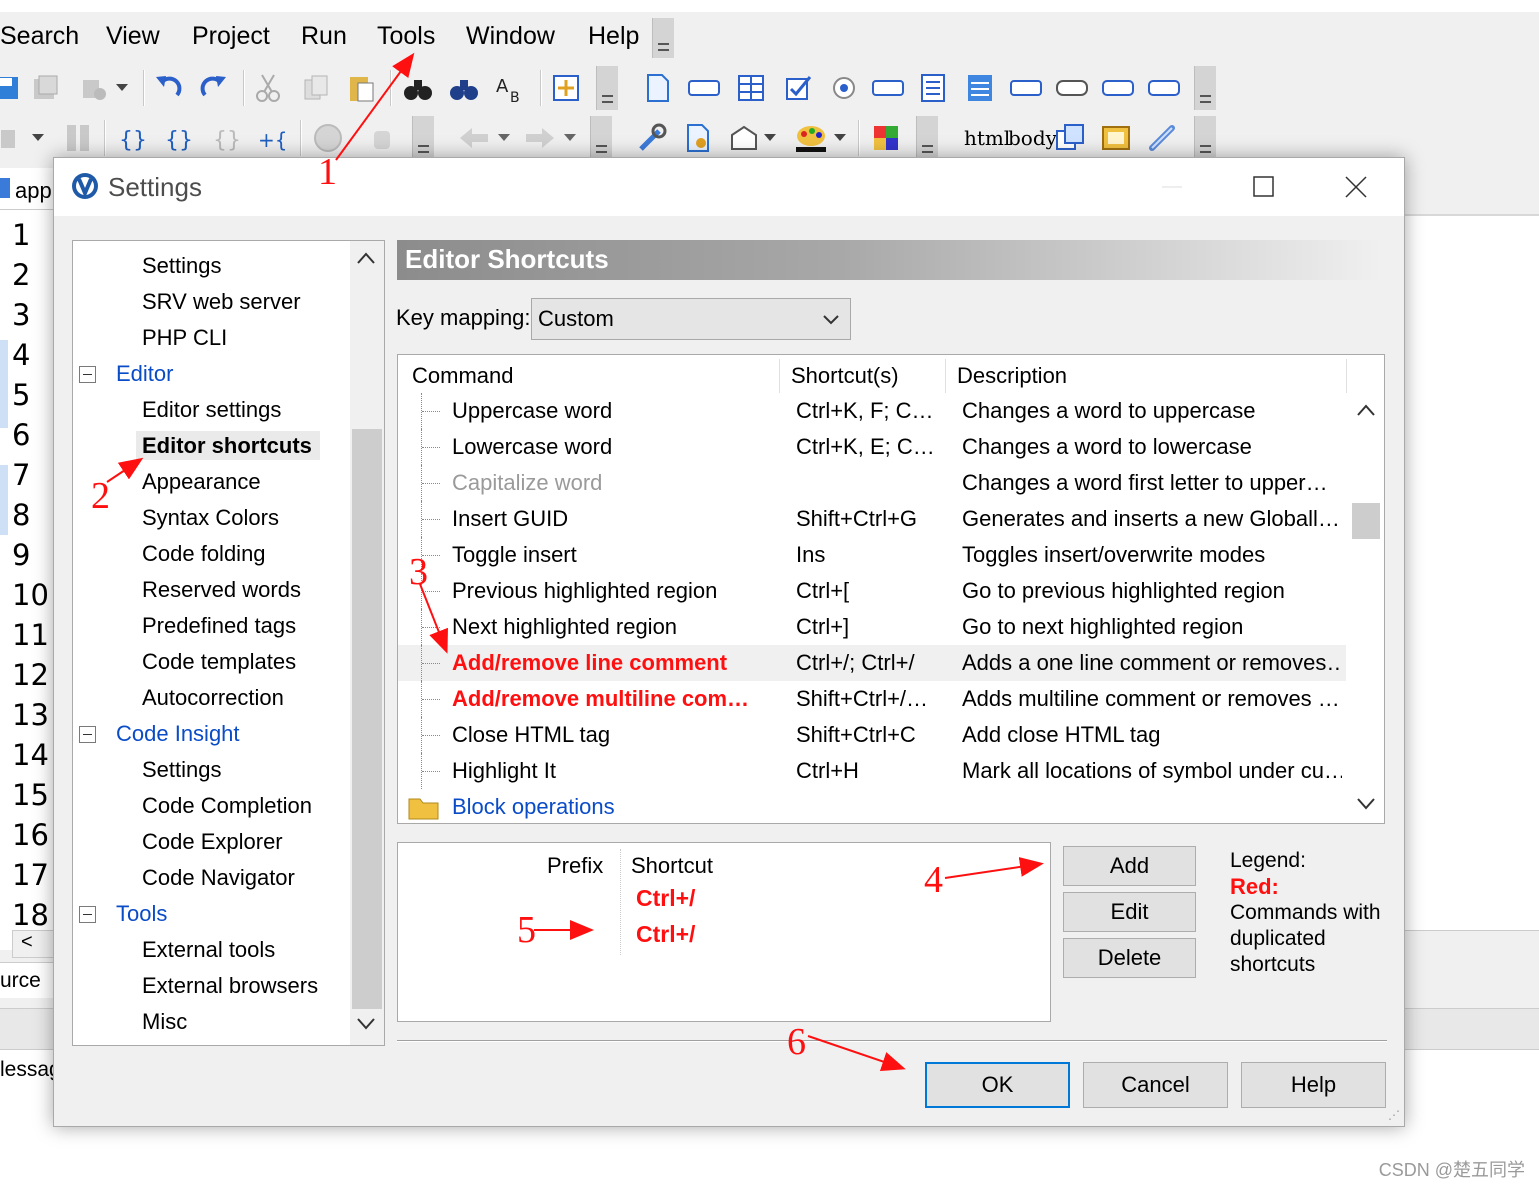 This screenshot has width=1539, height=1188. I want to click on tools-icon, so click(652, 138).